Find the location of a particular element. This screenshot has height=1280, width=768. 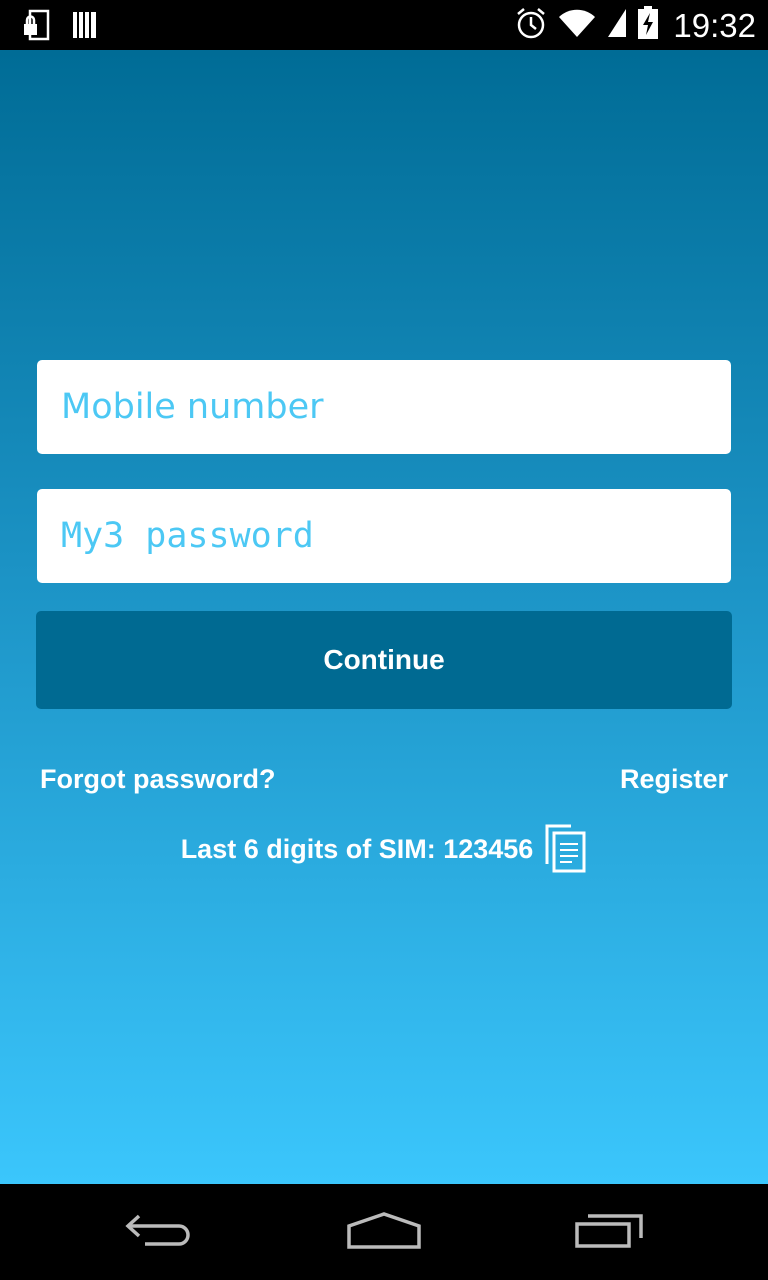

navigation-bar is located at coordinates (384, 1232).